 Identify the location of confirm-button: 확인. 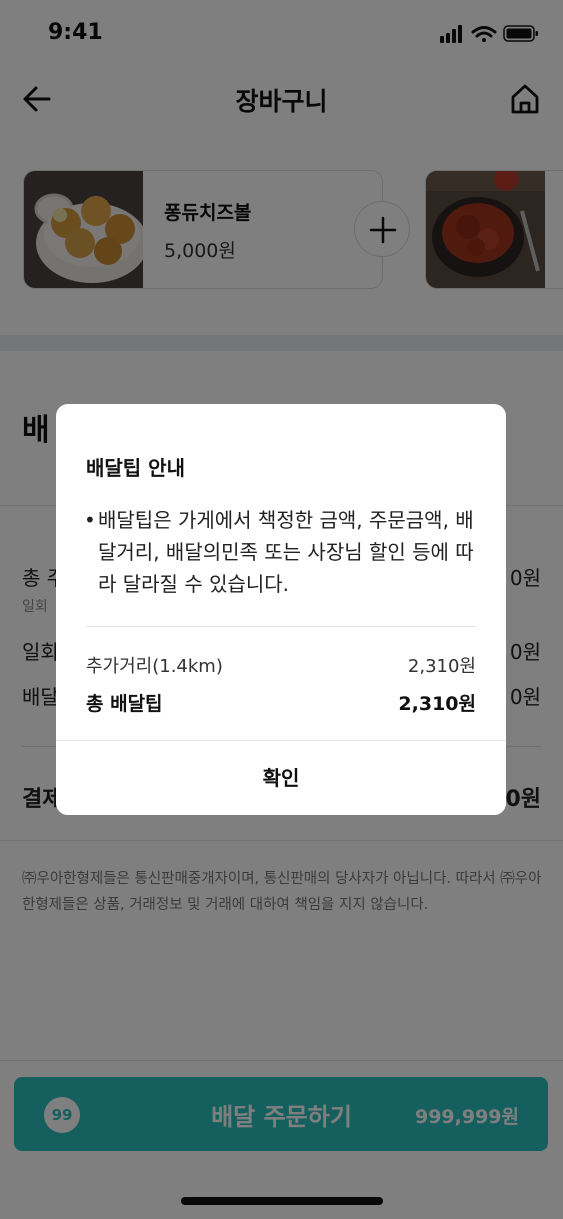
(281, 778).